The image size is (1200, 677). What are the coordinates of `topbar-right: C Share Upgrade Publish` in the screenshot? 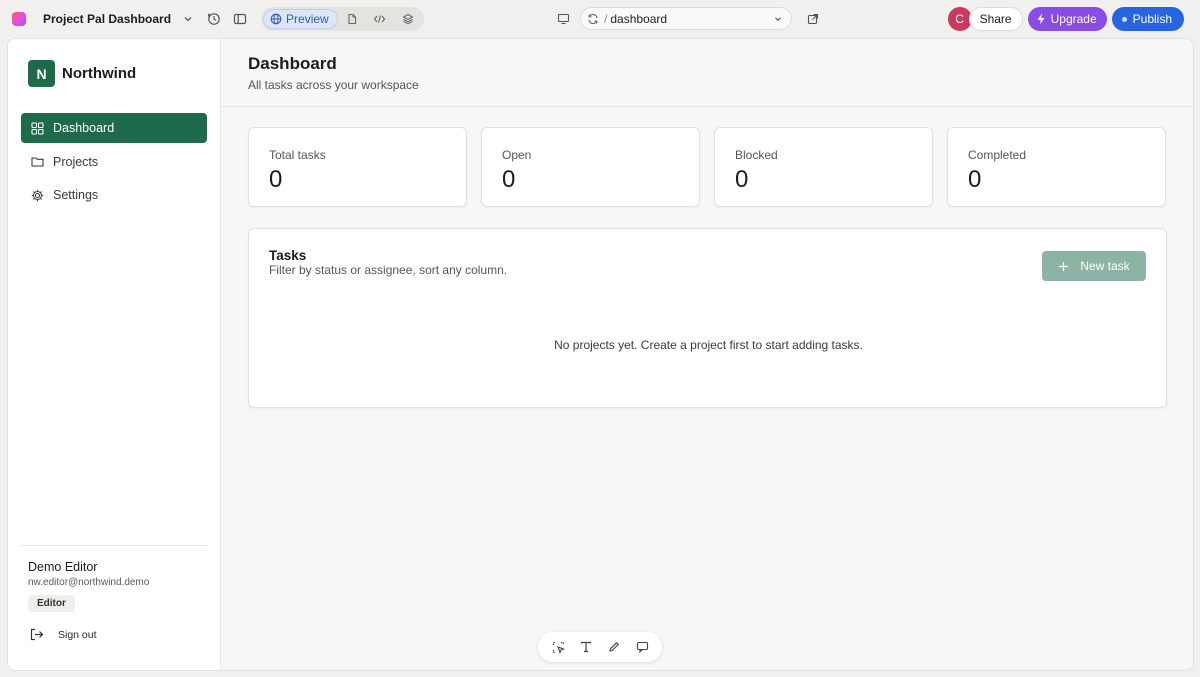 It's located at (1065, 19).